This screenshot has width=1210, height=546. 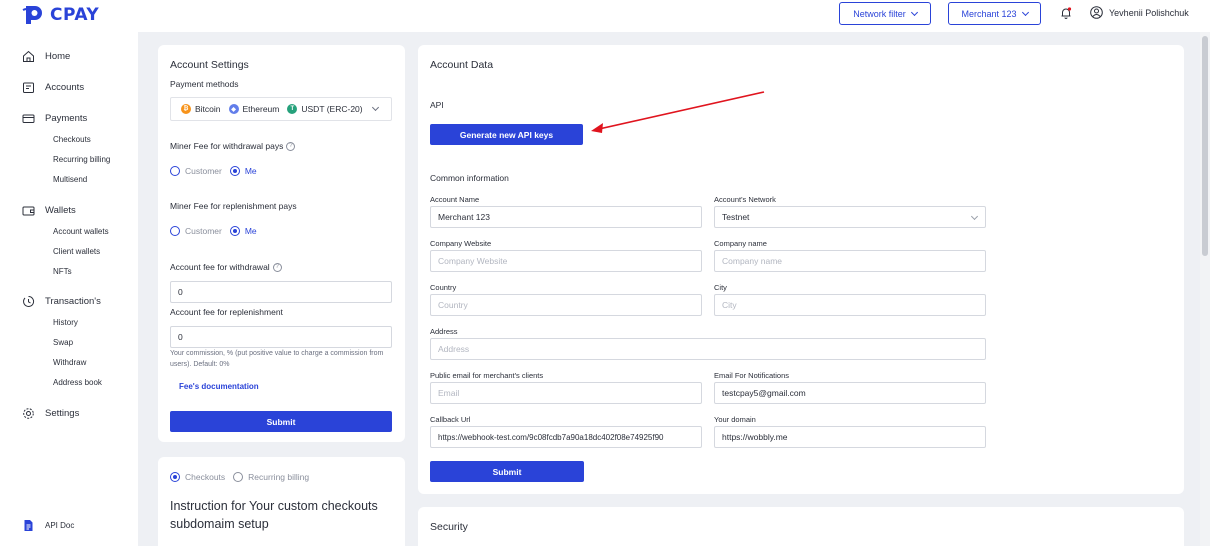 I want to click on account-fee-withdrawal-input: 0, so click(x=281, y=292).